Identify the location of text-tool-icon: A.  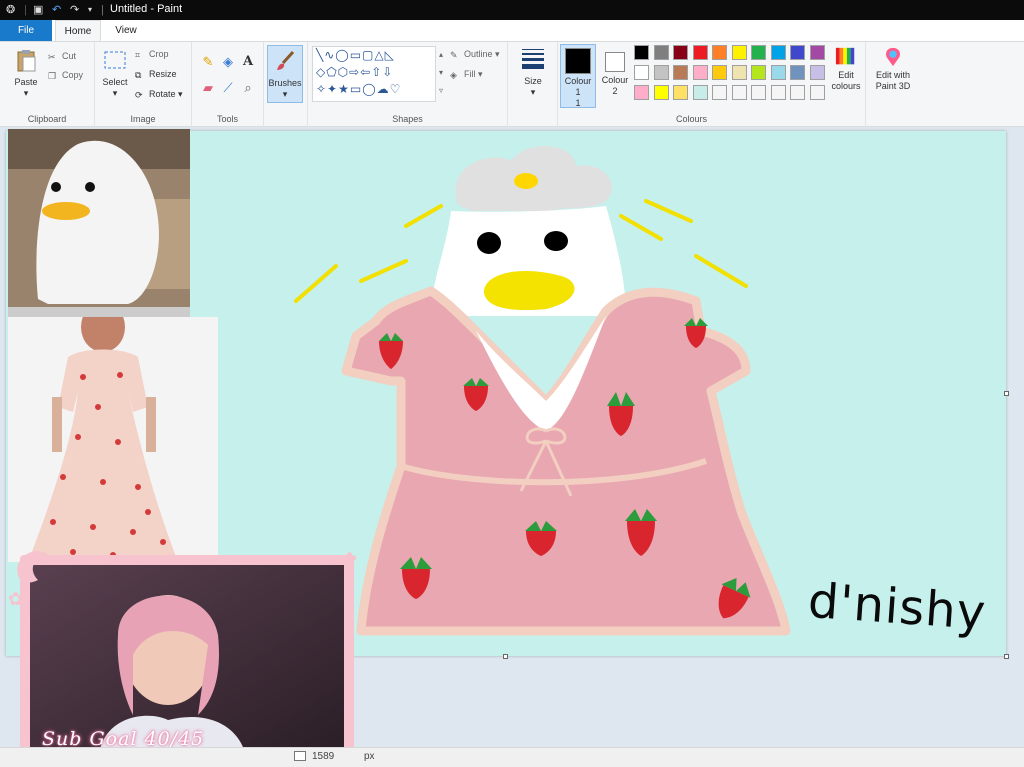
(248, 62).